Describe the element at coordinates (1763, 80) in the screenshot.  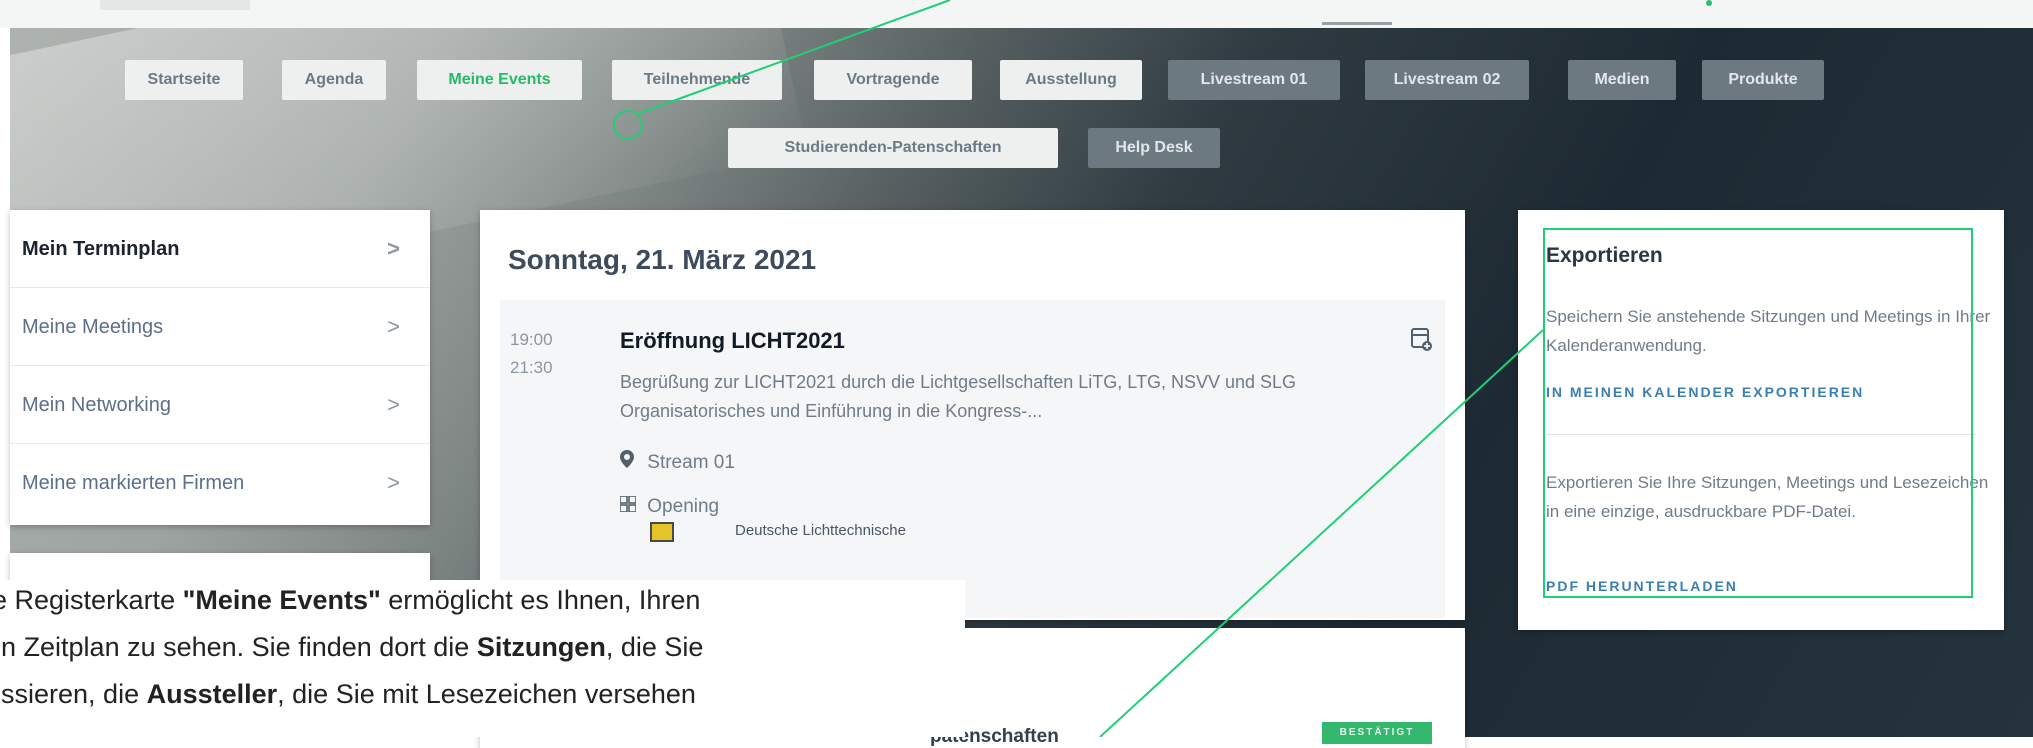
I see `tab-produkte: Produkte` at that location.